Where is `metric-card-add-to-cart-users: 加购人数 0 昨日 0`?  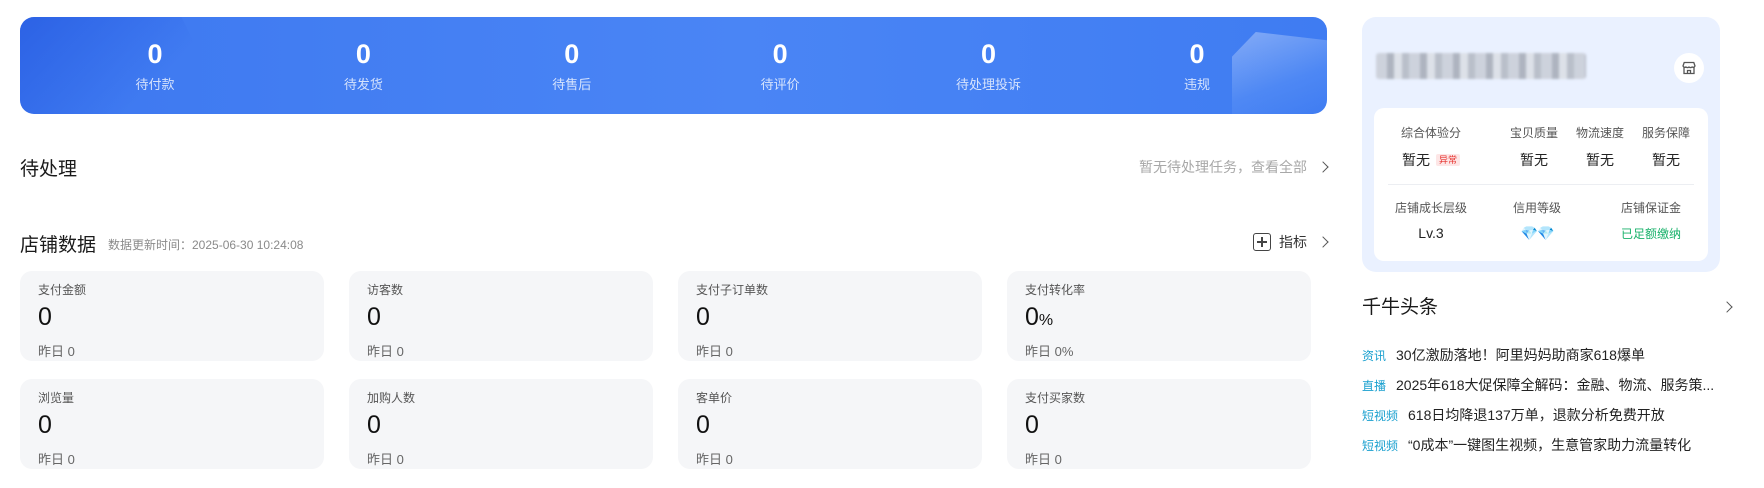 metric-card-add-to-cart-users: 加购人数 0 昨日 0 is located at coordinates (501, 424).